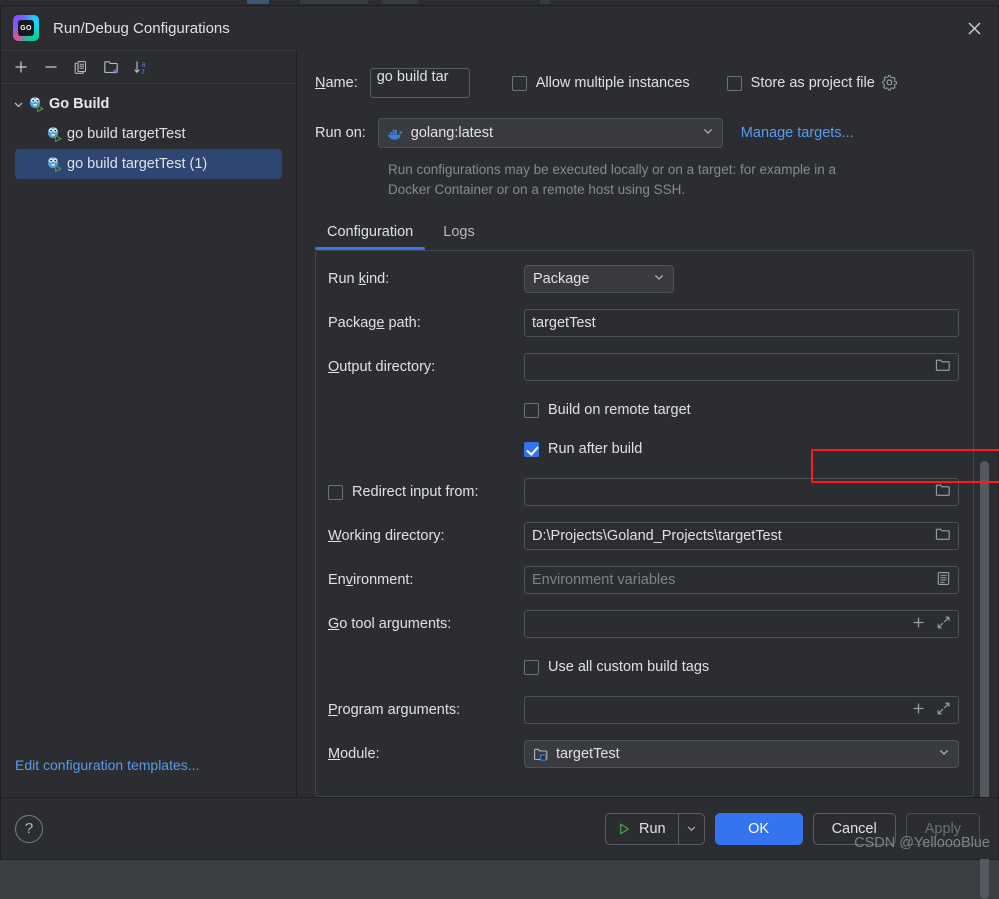  I want to click on module-select: targetTest, so click(741, 754).